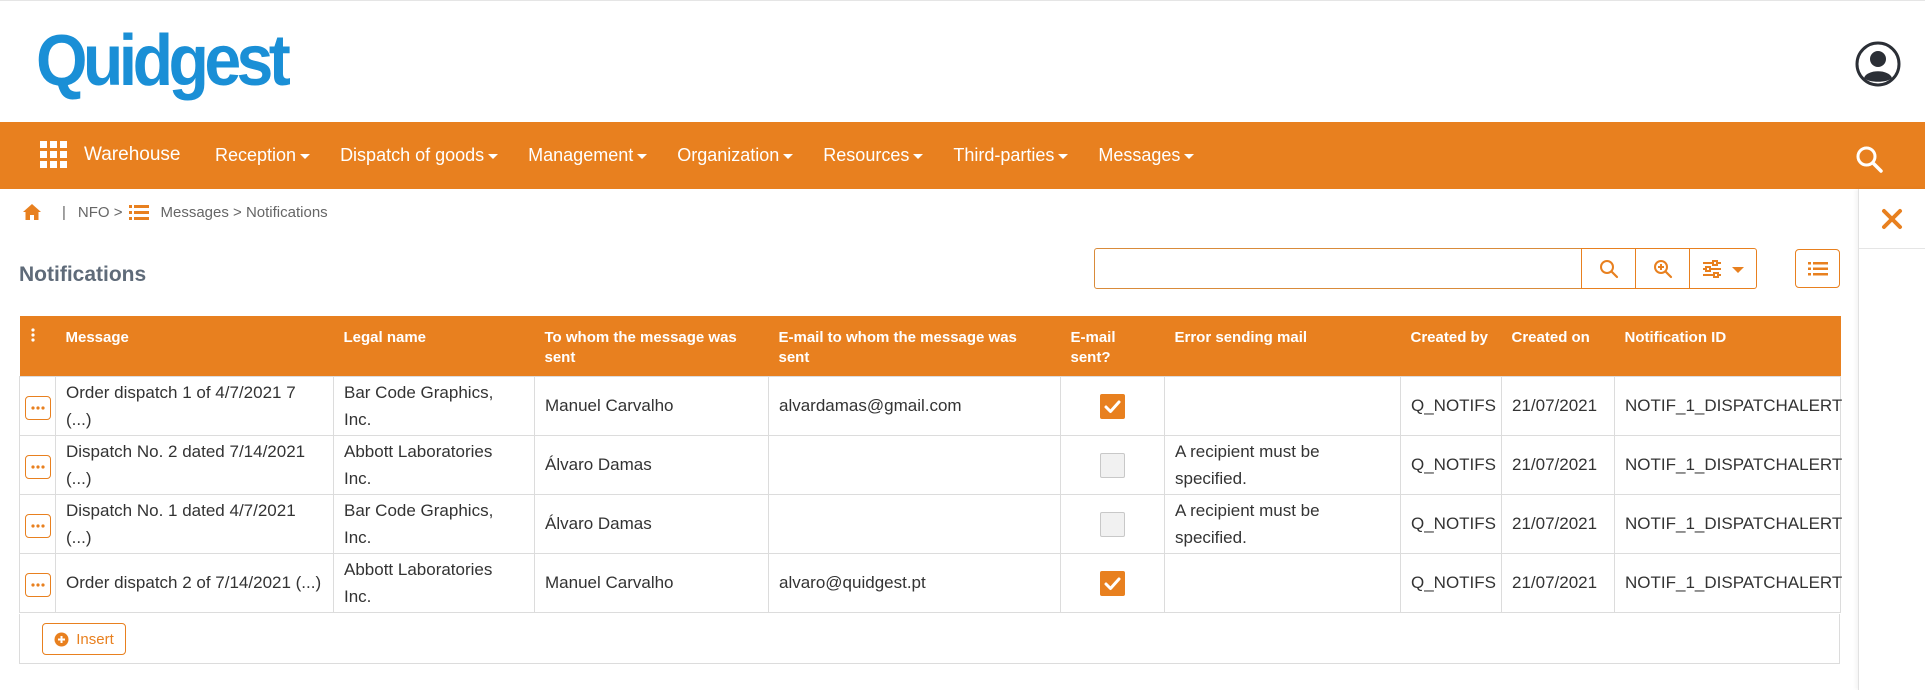 This screenshot has height=690, width=1925. Describe the element at coordinates (1891, 439) in the screenshot. I see `side-panel` at that location.